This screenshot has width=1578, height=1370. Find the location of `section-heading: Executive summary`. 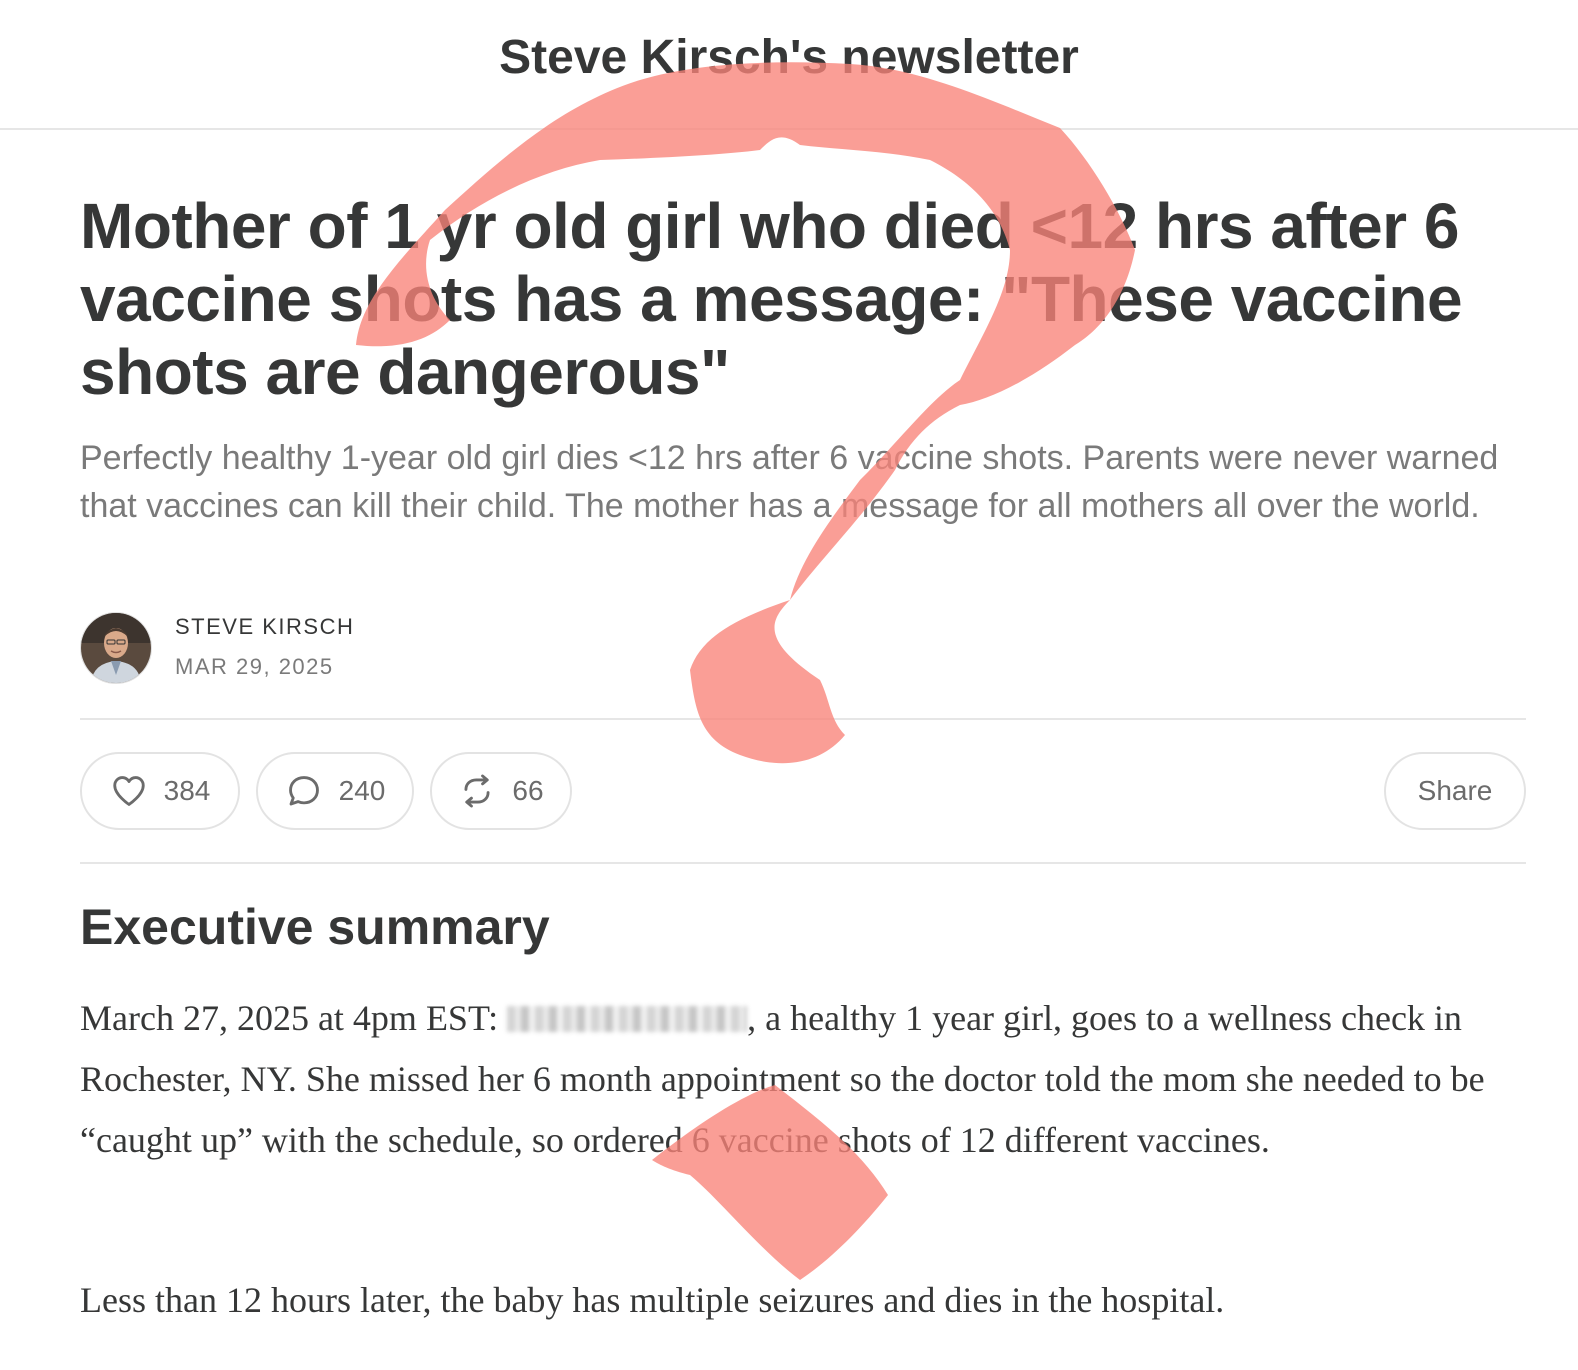

section-heading: Executive summary is located at coordinates (315, 927).